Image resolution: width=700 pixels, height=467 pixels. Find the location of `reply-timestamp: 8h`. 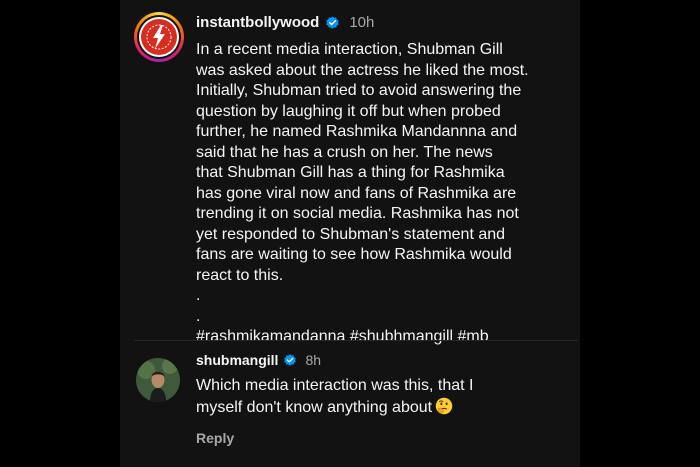

reply-timestamp: 8h is located at coordinates (313, 360).